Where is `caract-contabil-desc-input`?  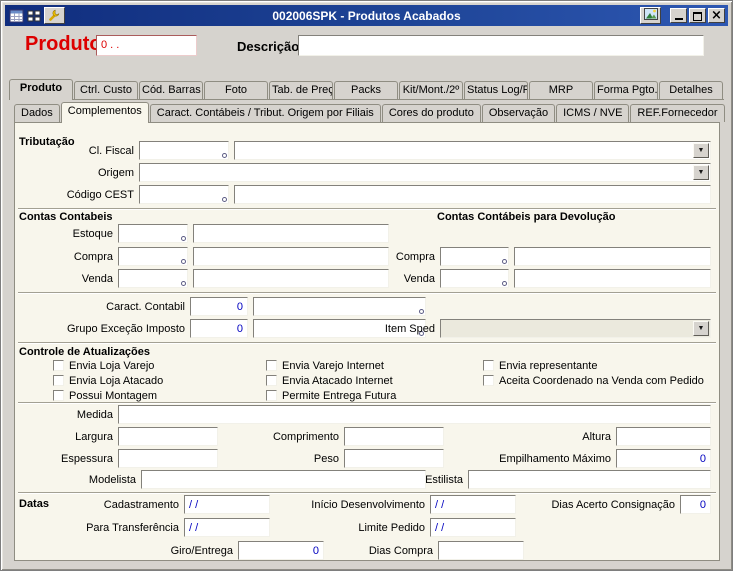 caract-contabil-desc-input is located at coordinates (339, 306).